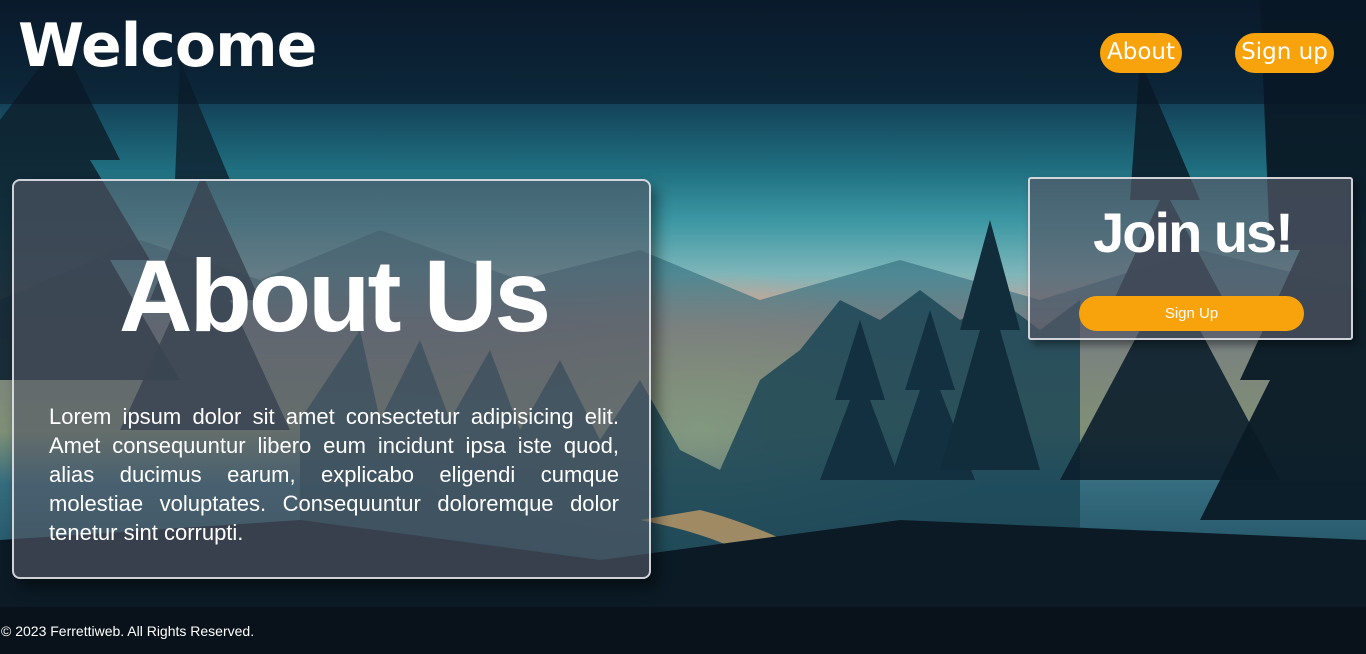  I want to click on site-footer: © 2023 Ferrettiweb. All Rights Reserved., so click(683, 630).